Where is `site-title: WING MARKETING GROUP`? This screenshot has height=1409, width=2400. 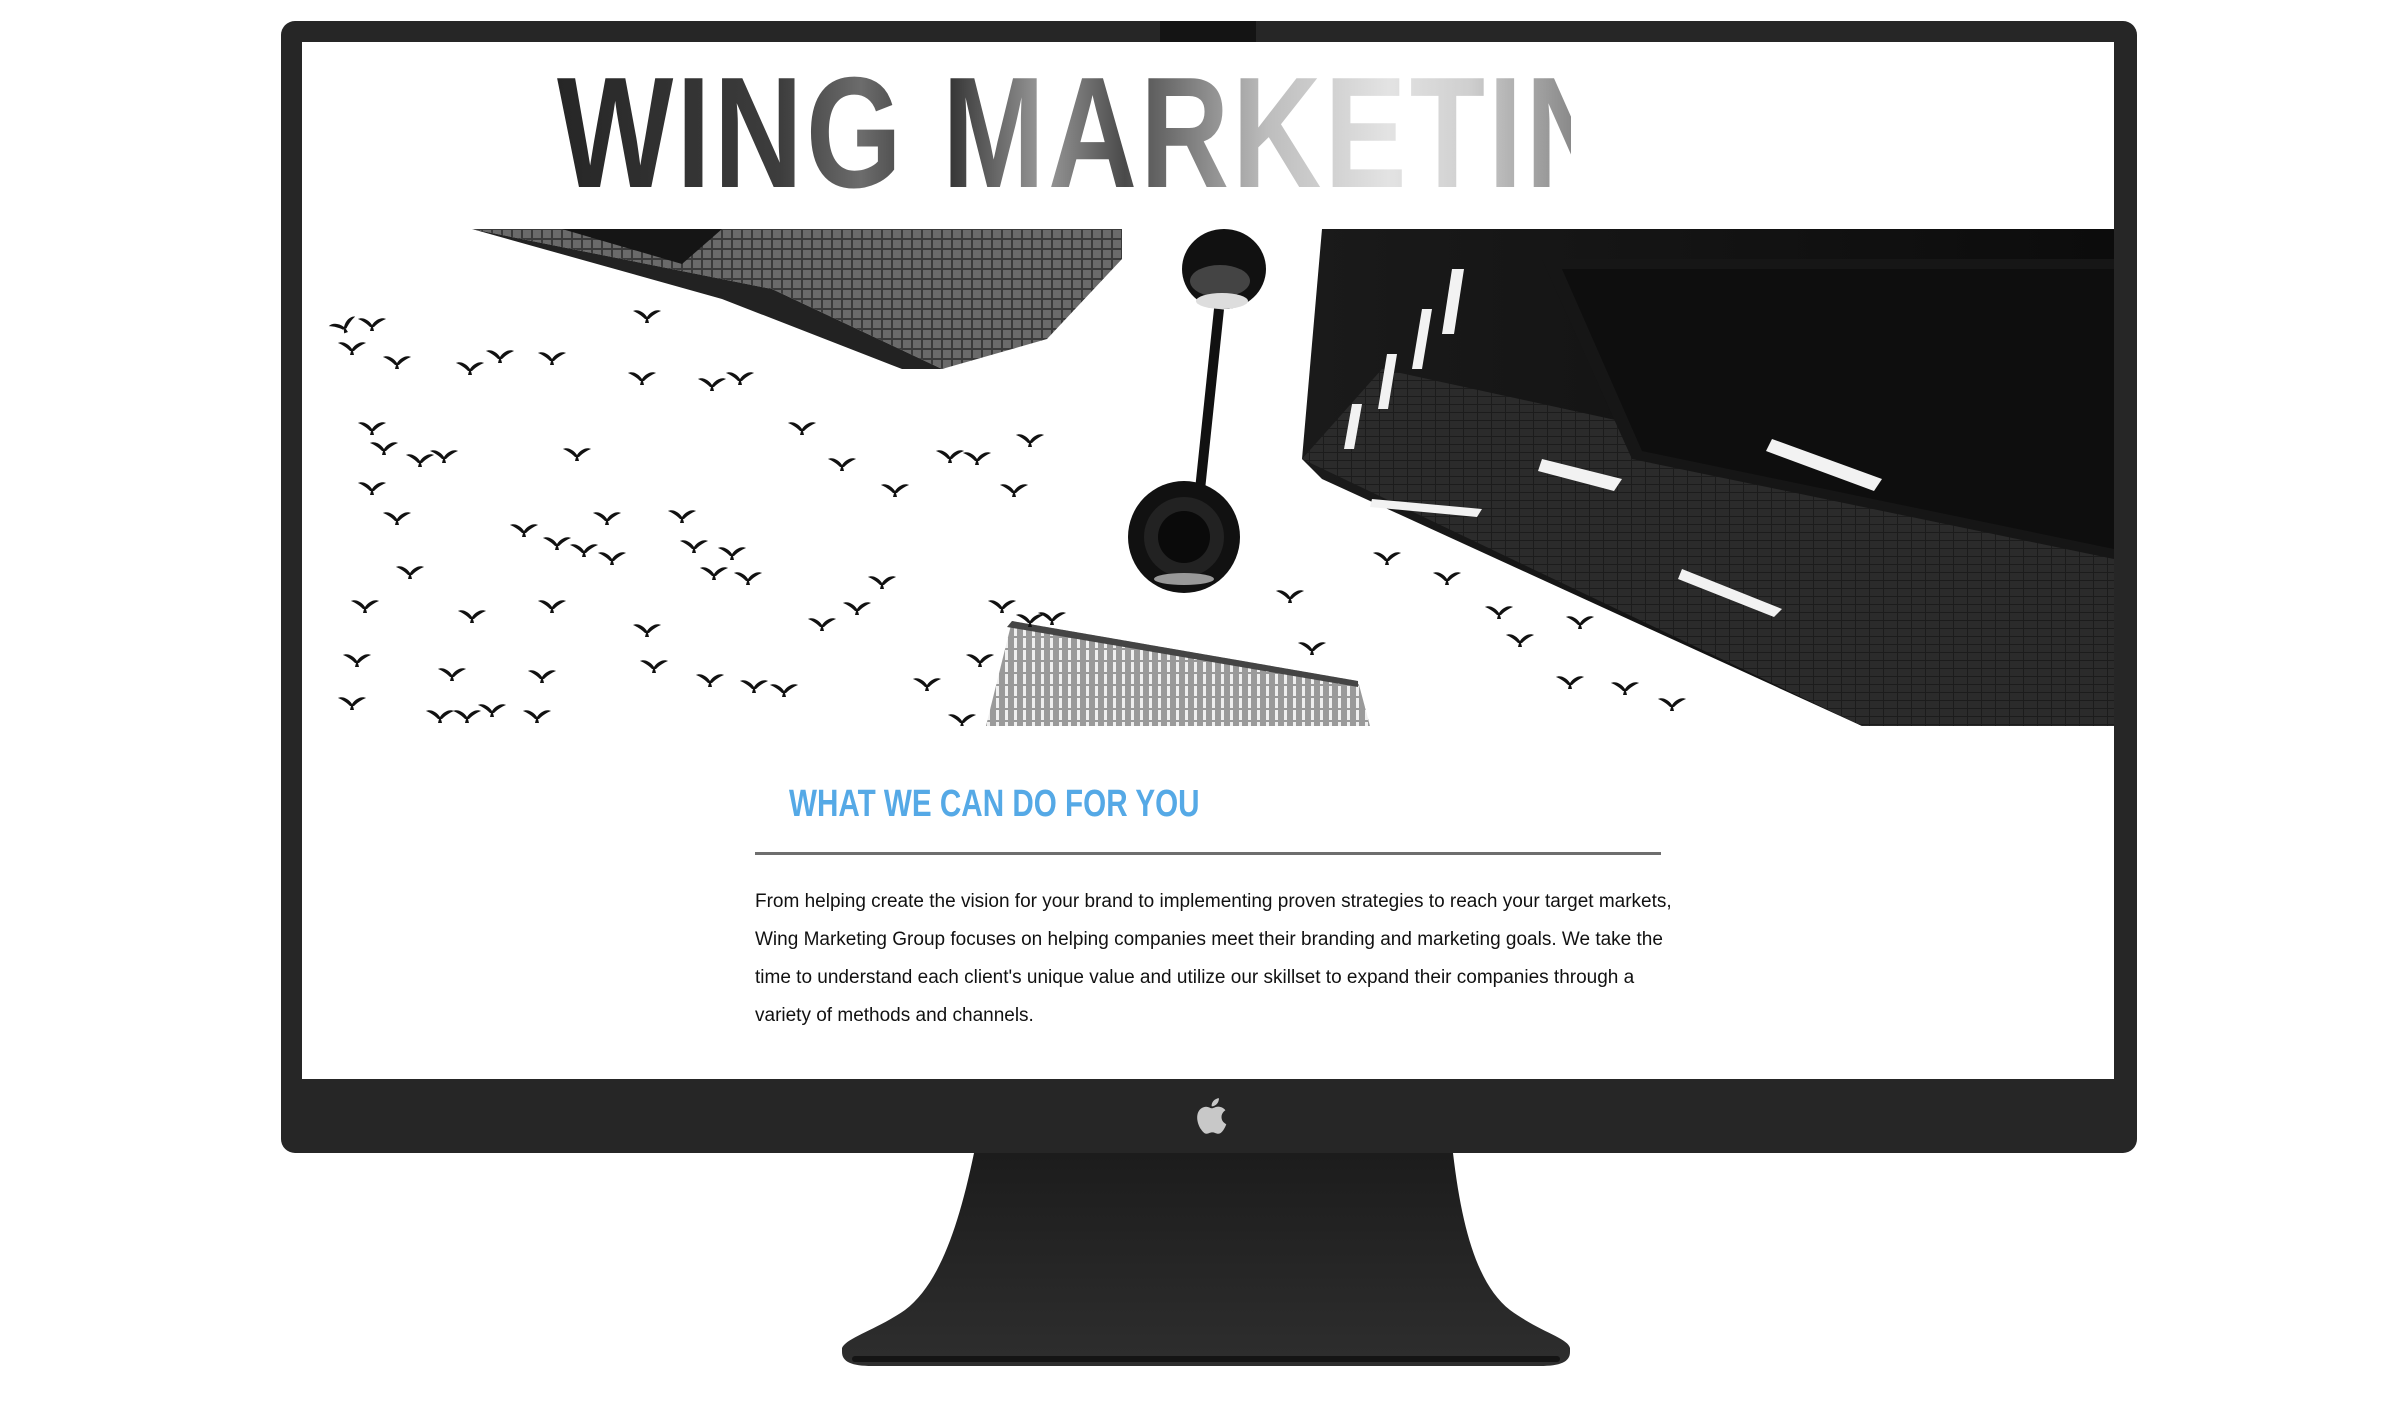
site-title: WING MARKETING GROUP is located at coordinates (1335, 133).